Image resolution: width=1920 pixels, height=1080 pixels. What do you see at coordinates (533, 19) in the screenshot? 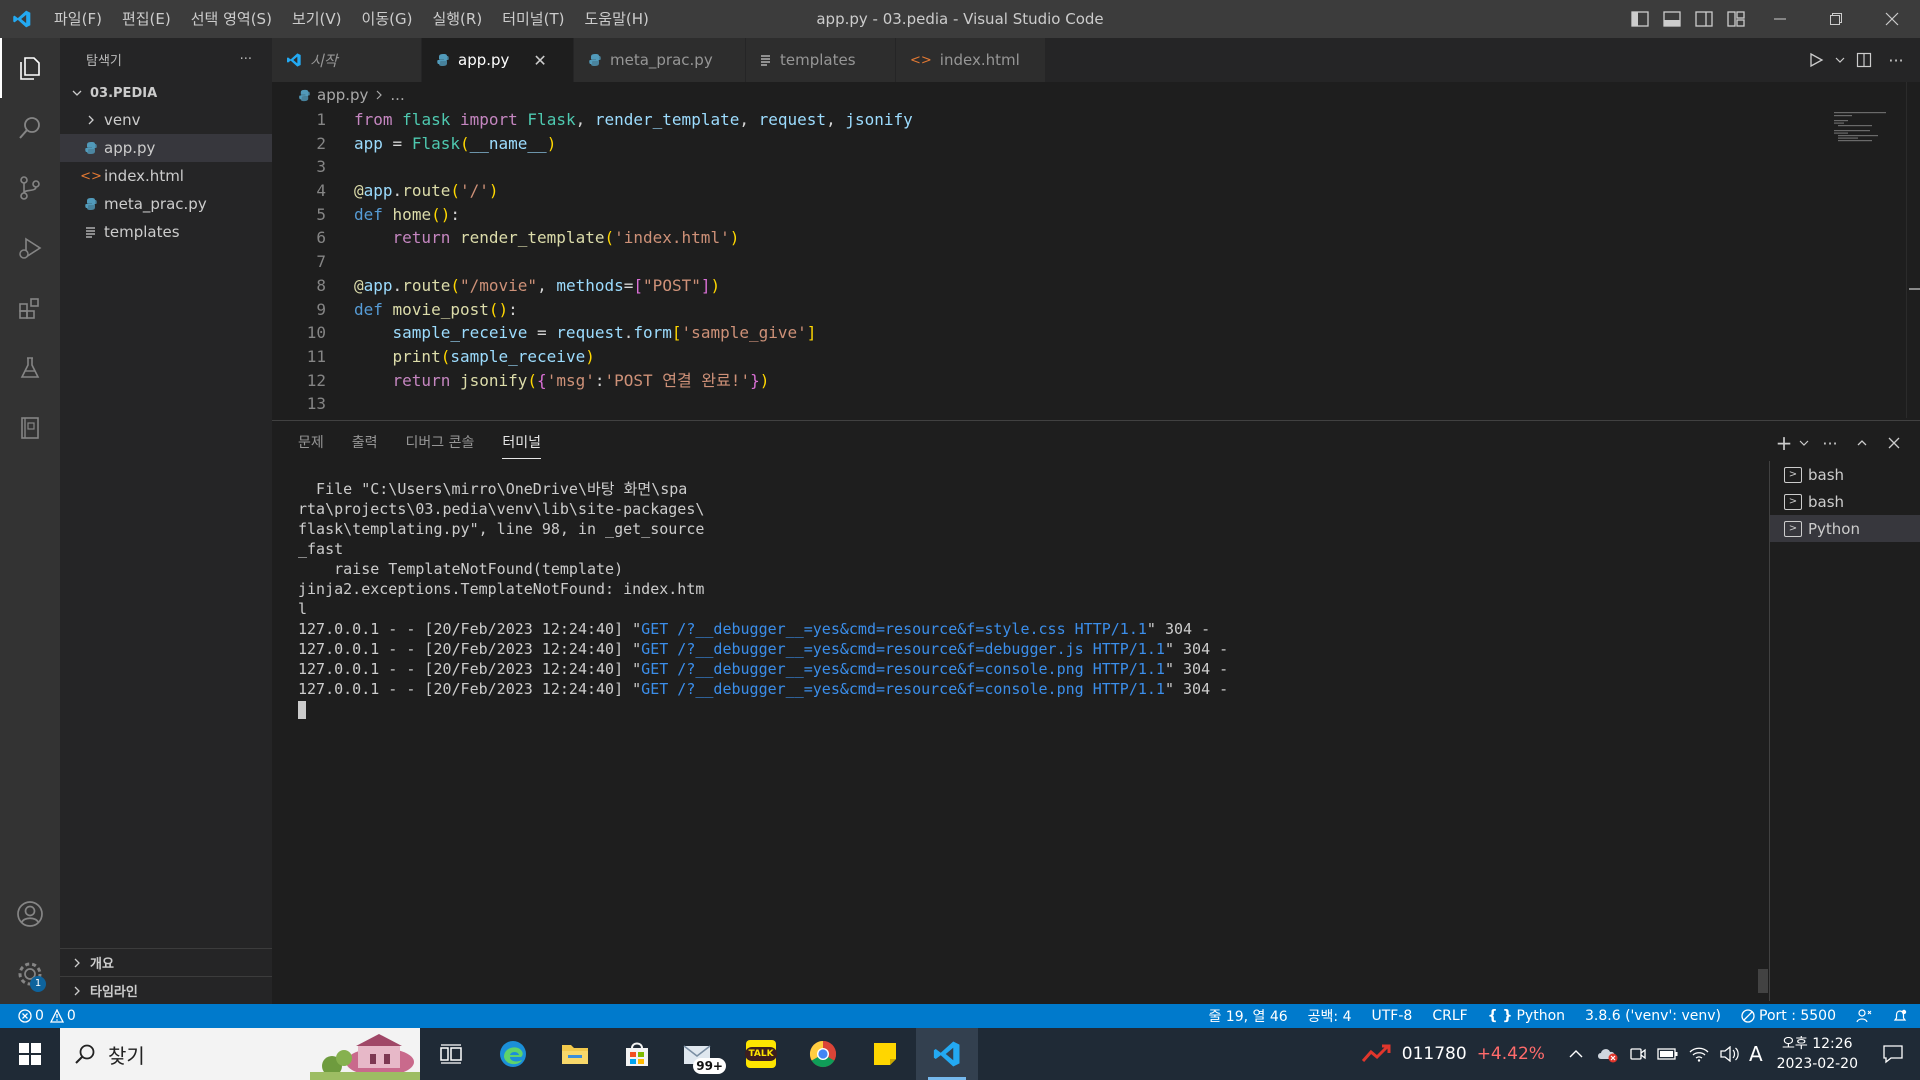
I see `menu-terminal: 터미널(T)` at bounding box center [533, 19].